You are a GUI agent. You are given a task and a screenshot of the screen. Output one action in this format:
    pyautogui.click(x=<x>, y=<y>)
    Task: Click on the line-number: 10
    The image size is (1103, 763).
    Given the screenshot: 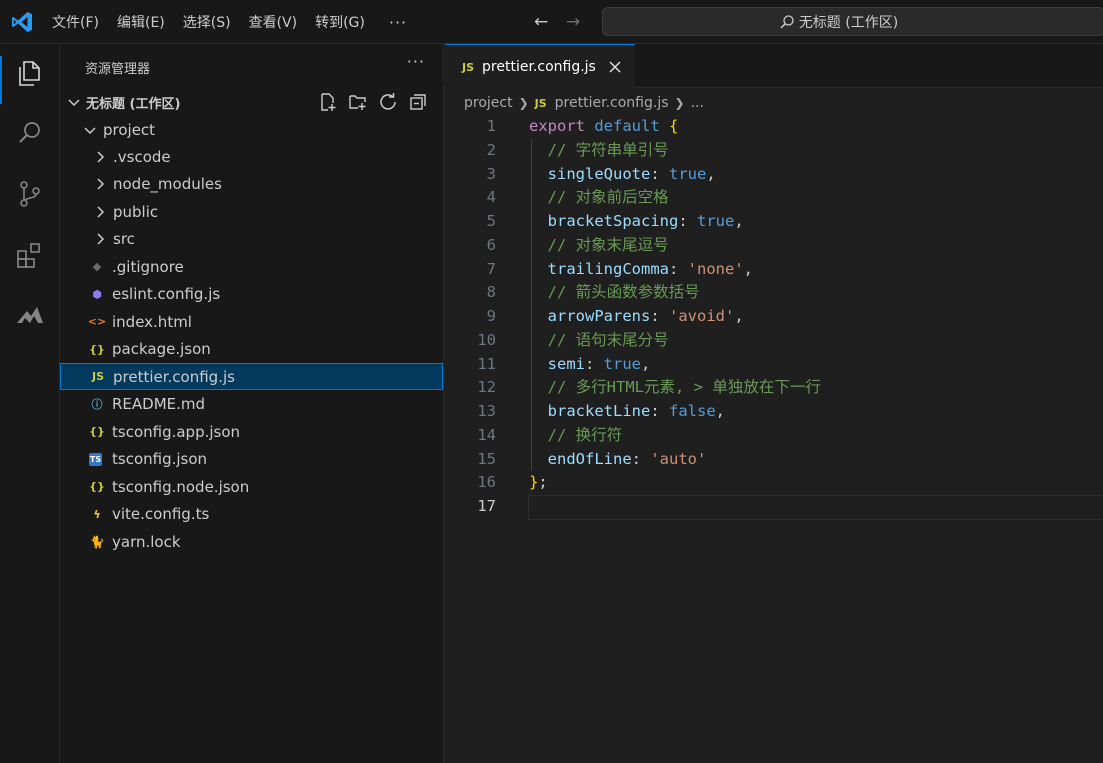 What is the action you would take?
    pyautogui.click(x=486, y=339)
    